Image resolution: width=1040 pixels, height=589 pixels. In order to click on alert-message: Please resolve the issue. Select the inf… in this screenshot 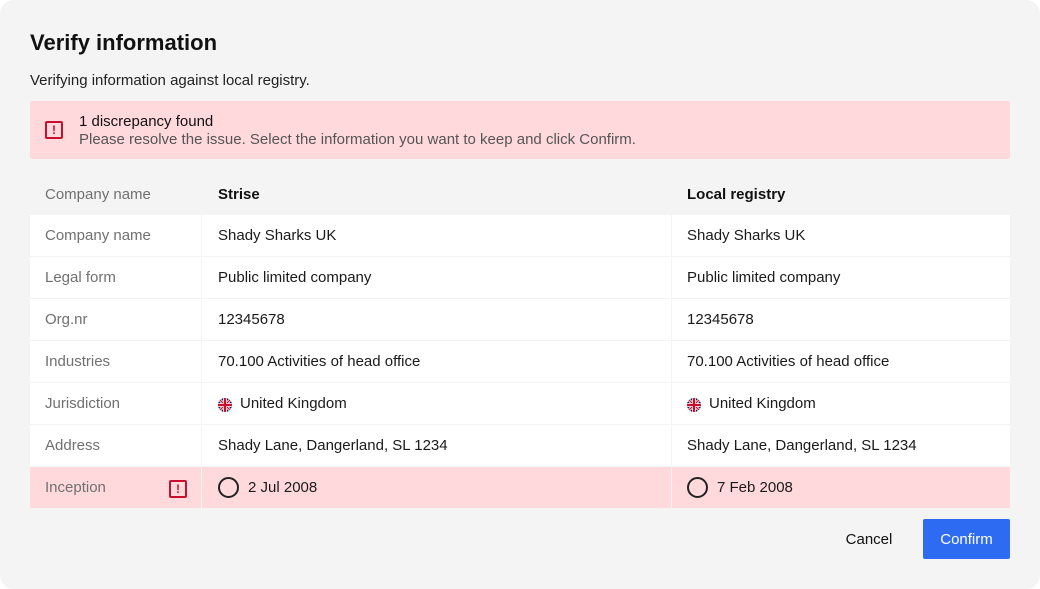, I will do `click(357, 139)`.